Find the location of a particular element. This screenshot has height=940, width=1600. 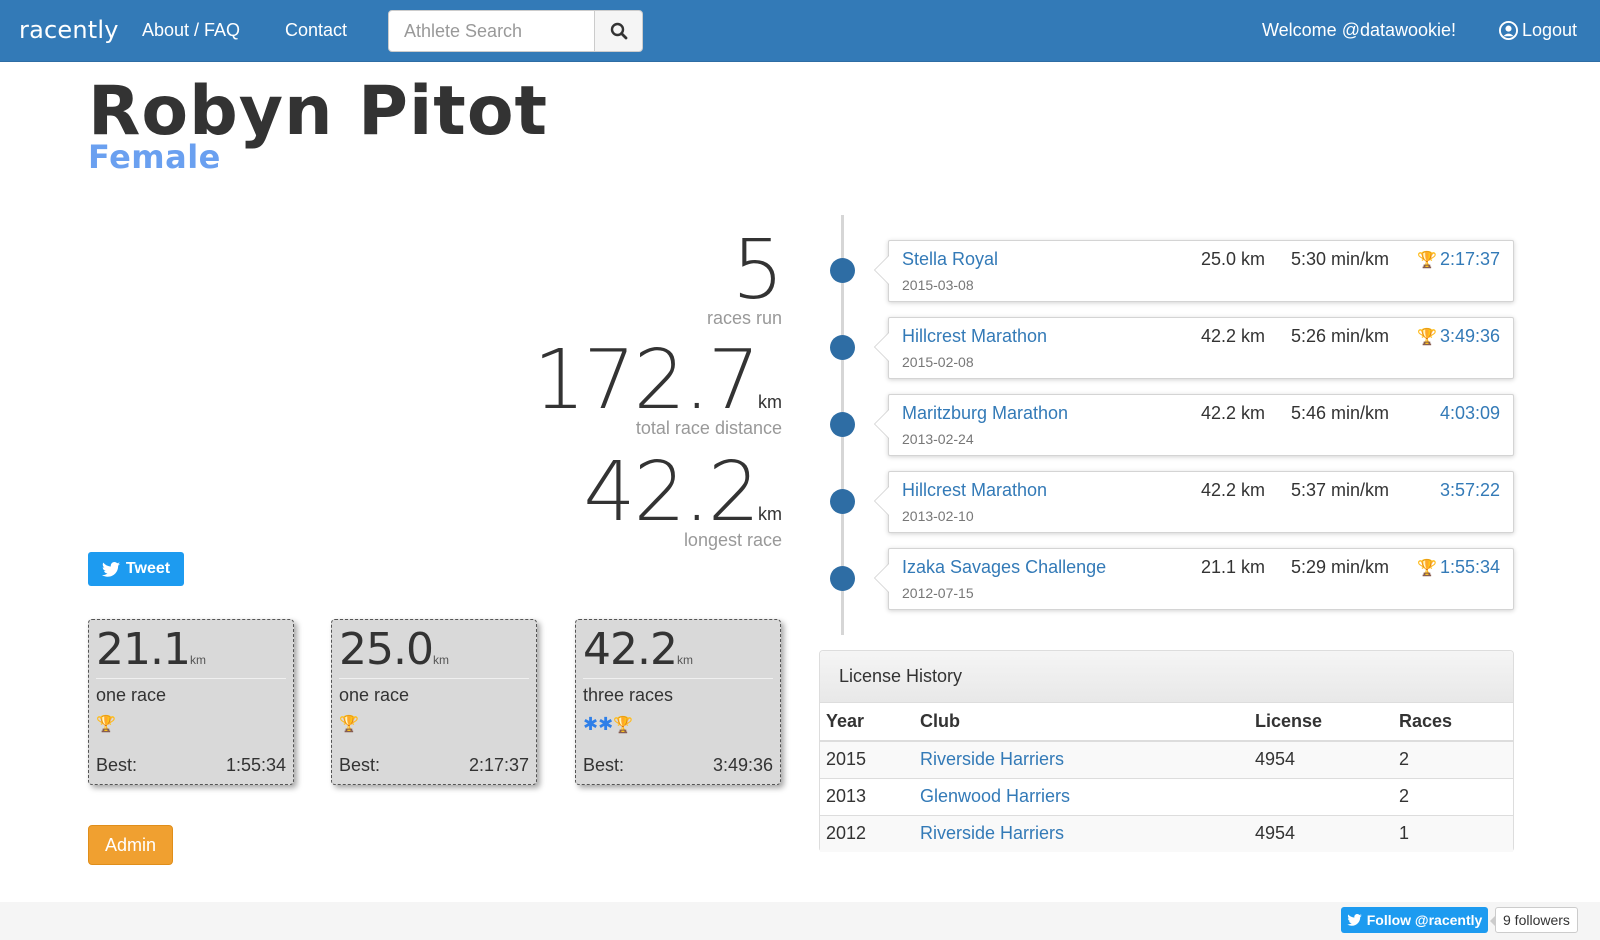

distance-card-value: 25.0 is located at coordinates (386, 649).